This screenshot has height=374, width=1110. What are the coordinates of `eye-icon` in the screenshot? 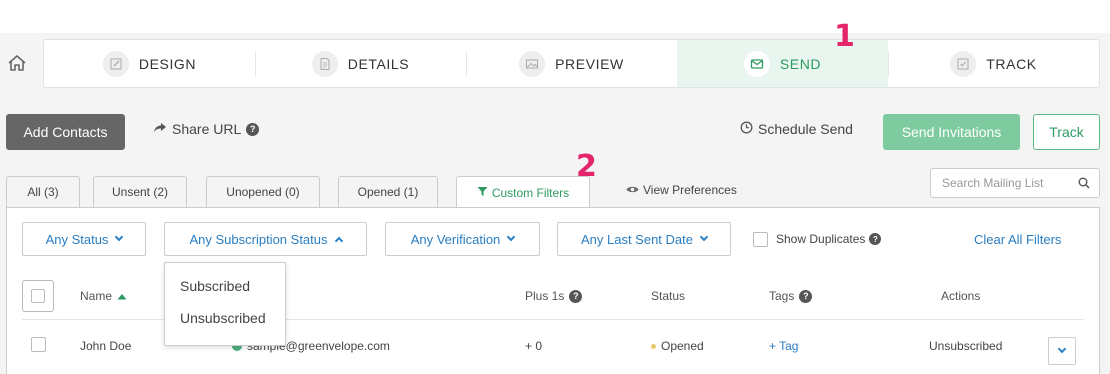 It's located at (632, 190).